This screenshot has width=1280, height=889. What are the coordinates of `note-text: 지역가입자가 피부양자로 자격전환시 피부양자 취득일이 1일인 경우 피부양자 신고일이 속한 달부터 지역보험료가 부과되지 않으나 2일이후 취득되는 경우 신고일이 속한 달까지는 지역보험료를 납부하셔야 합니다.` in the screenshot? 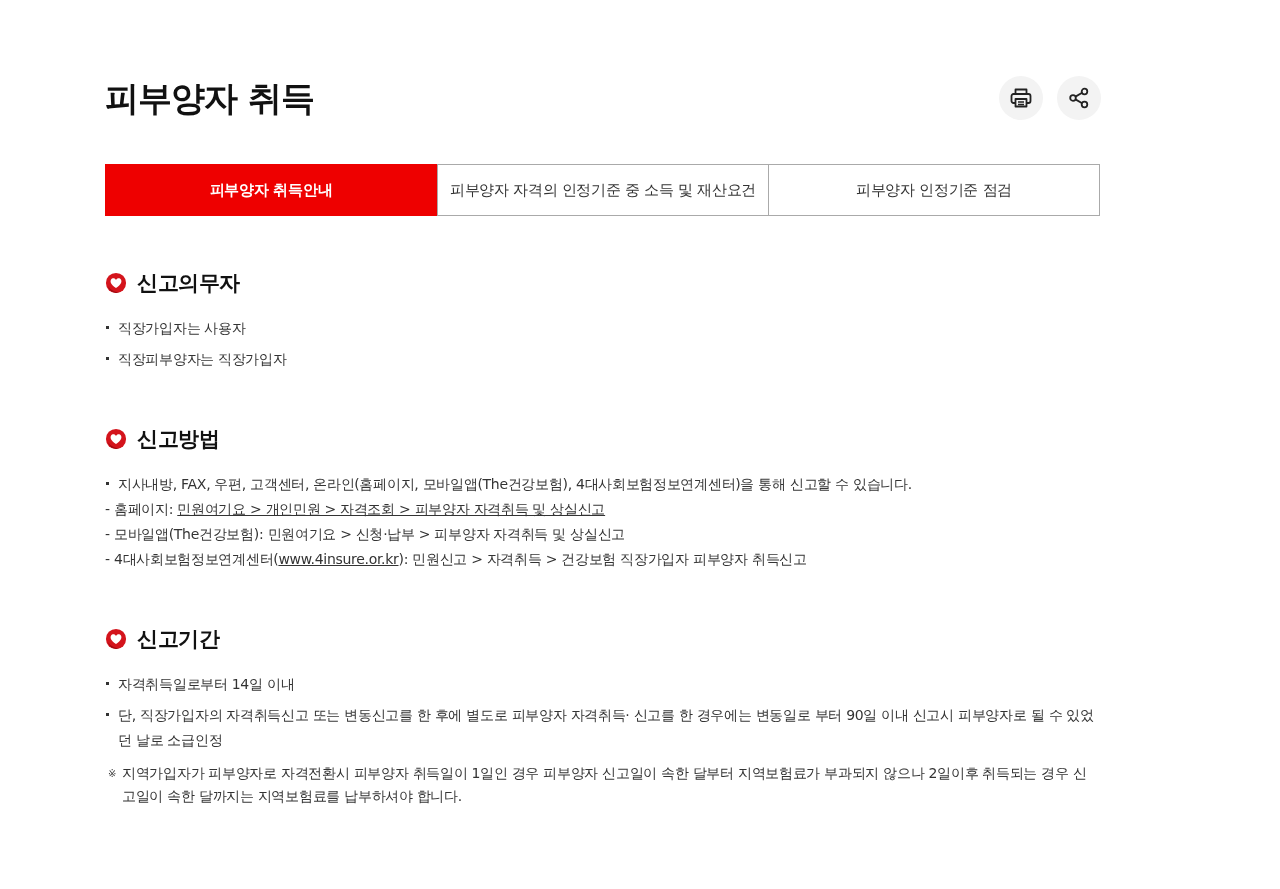 It's located at (605, 785).